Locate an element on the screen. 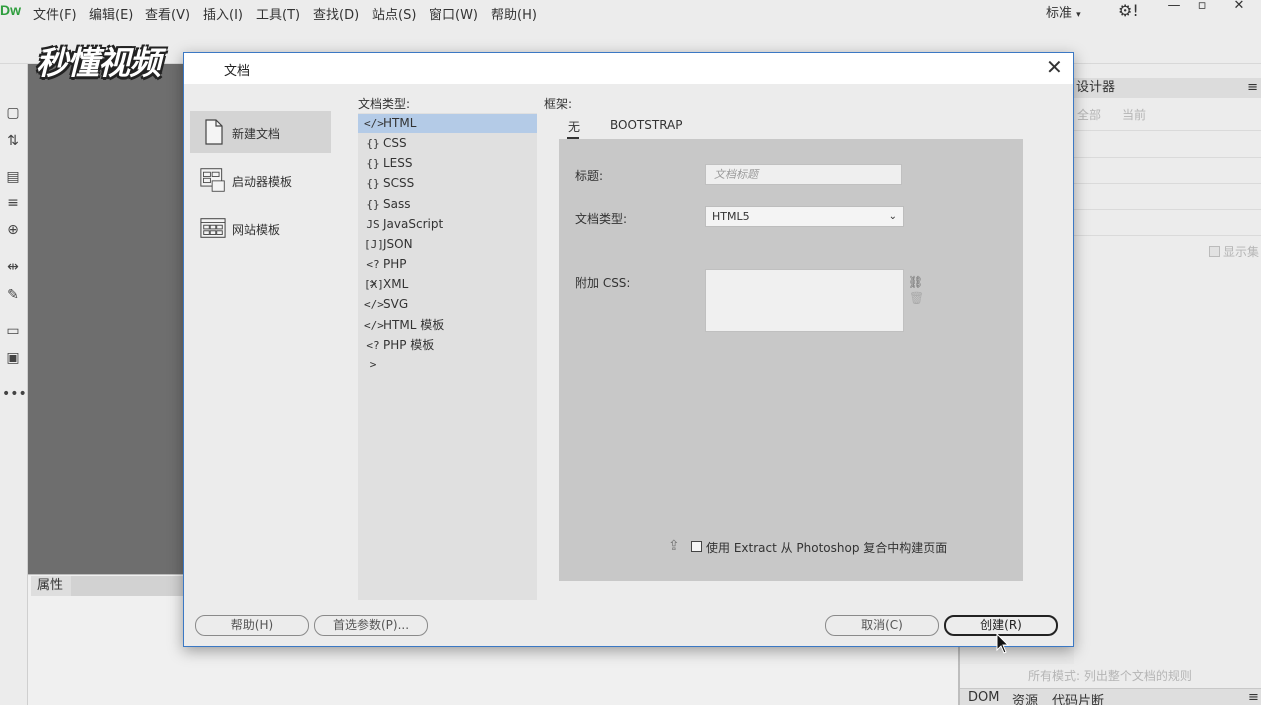 The image size is (1261, 705). category-label: 启动器模板 is located at coordinates (262, 182).